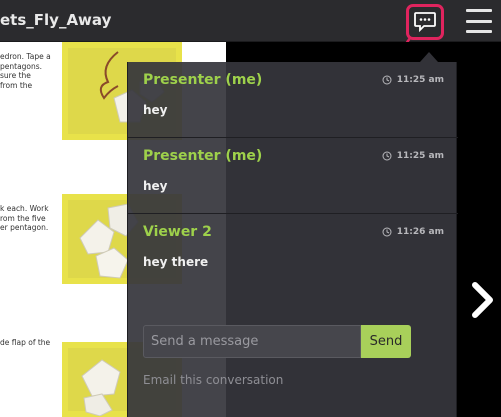 This screenshot has width=501, height=417. I want to click on top-bar: ets_Fly_Away, so click(250, 21).